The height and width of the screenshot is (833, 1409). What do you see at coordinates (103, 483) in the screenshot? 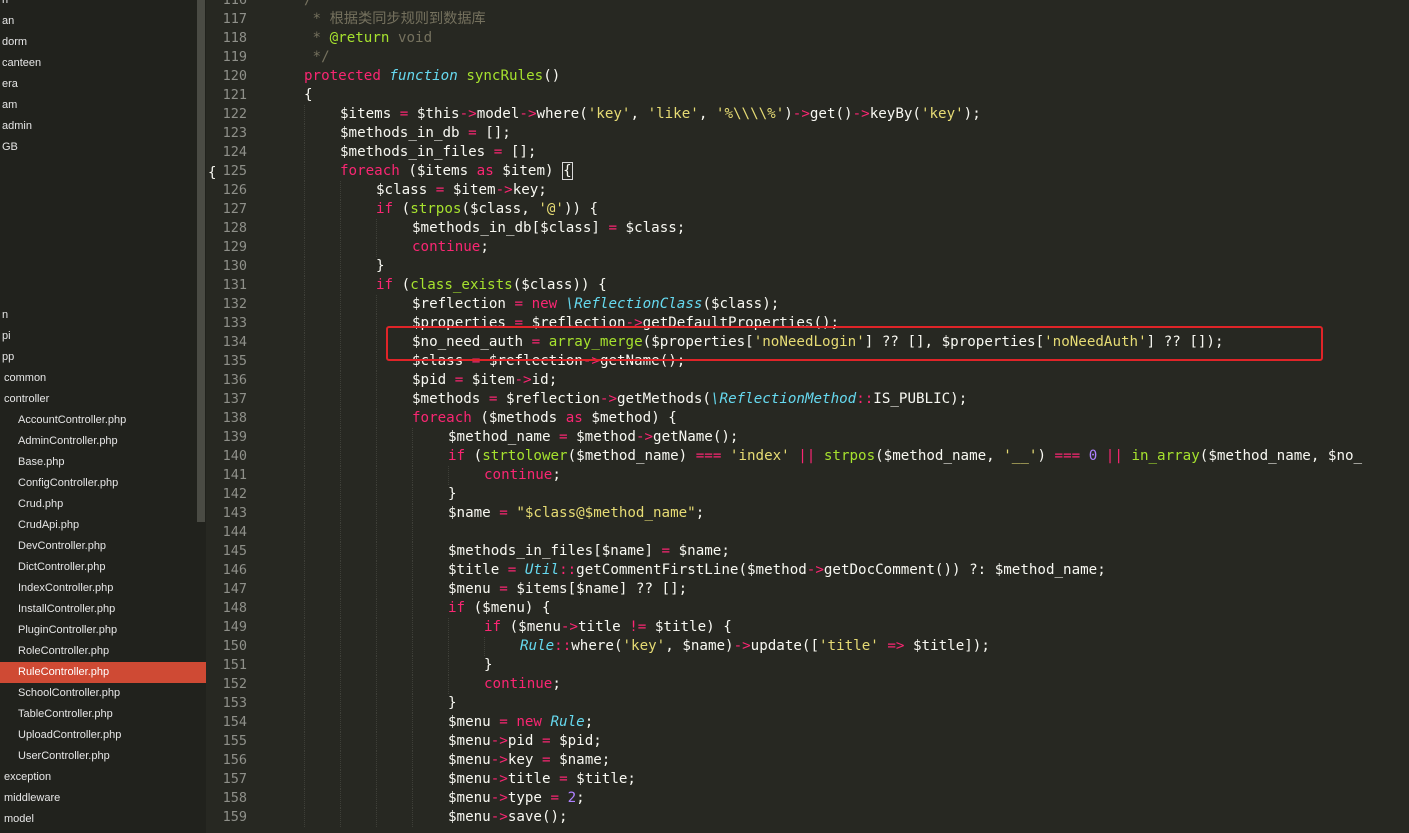
I see `file-item: ConfigController.php` at bounding box center [103, 483].